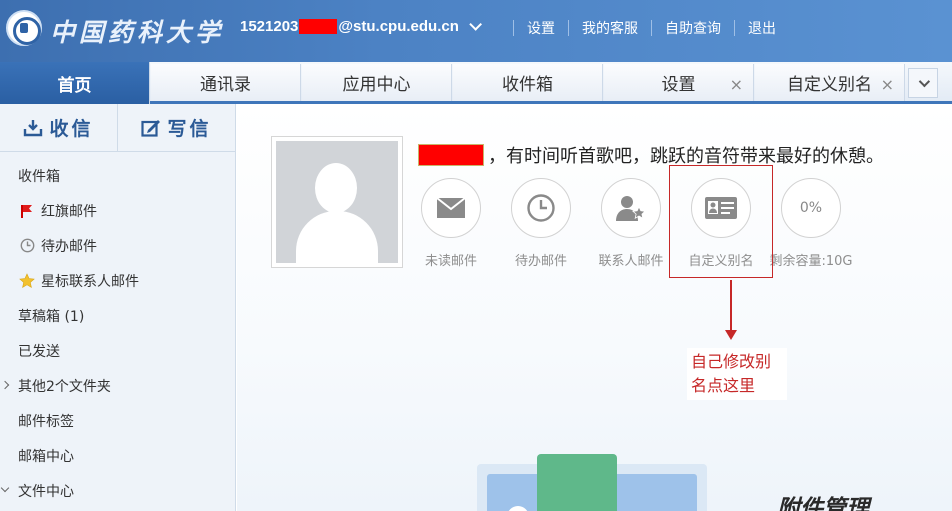  Describe the element at coordinates (117, 420) in the screenshot. I see `folder-mail-tags: 邮件标签` at that location.